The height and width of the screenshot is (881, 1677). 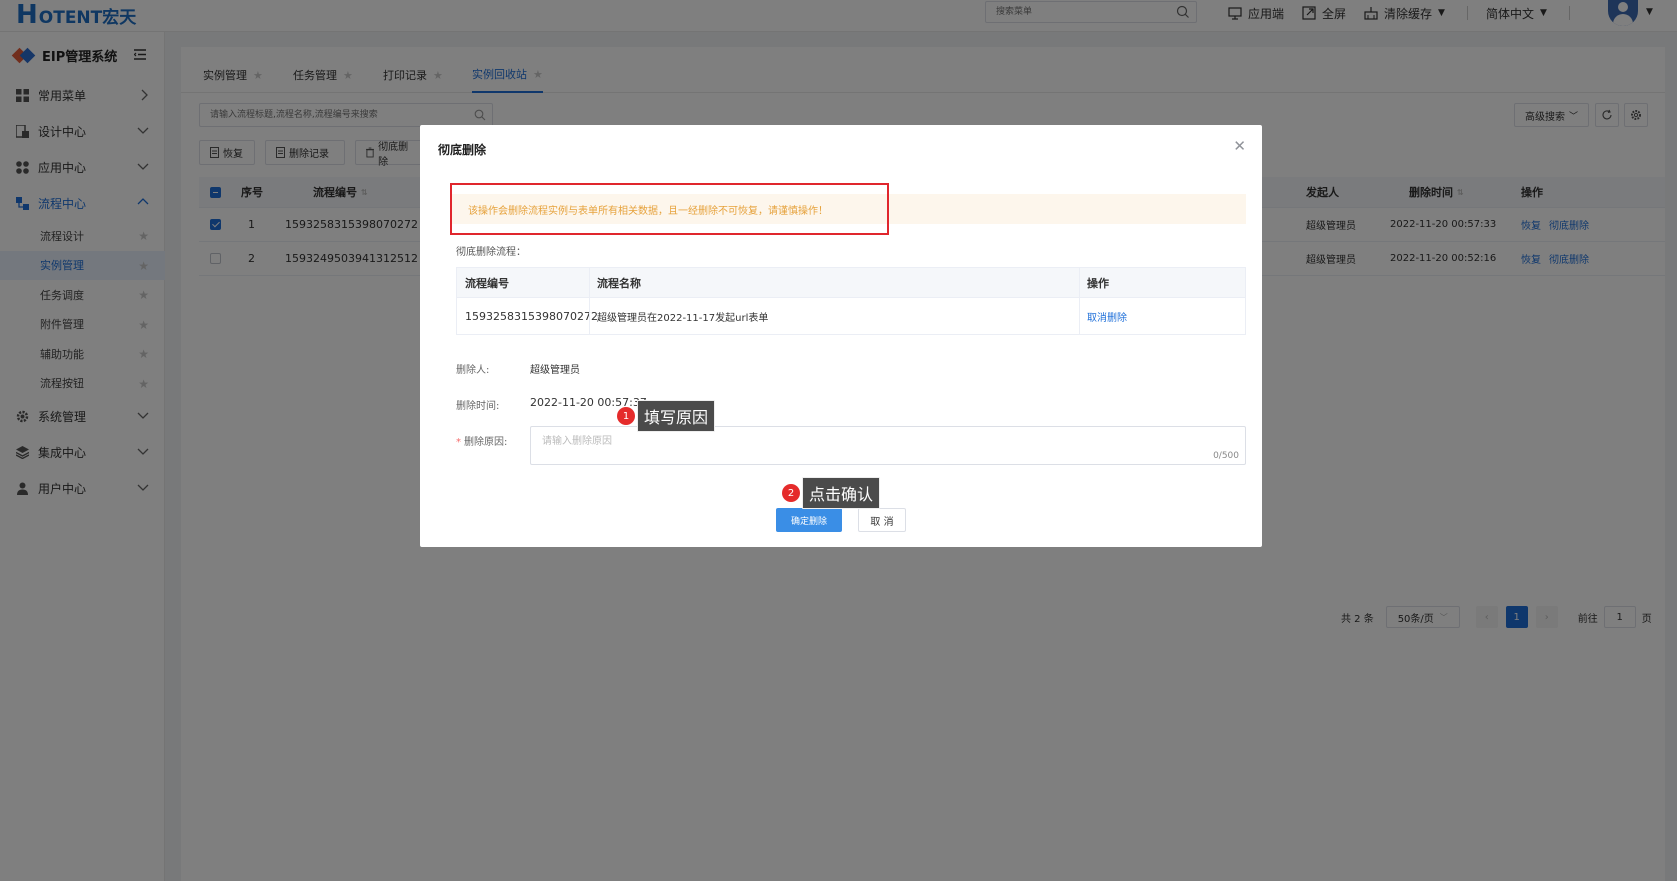 What do you see at coordinates (1239, 146) in the screenshot?
I see `close-icon: ✕` at bounding box center [1239, 146].